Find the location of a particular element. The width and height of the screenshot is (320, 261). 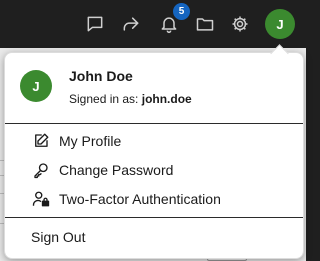

sign-out-button: Sign Out is located at coordinates (154, 237).